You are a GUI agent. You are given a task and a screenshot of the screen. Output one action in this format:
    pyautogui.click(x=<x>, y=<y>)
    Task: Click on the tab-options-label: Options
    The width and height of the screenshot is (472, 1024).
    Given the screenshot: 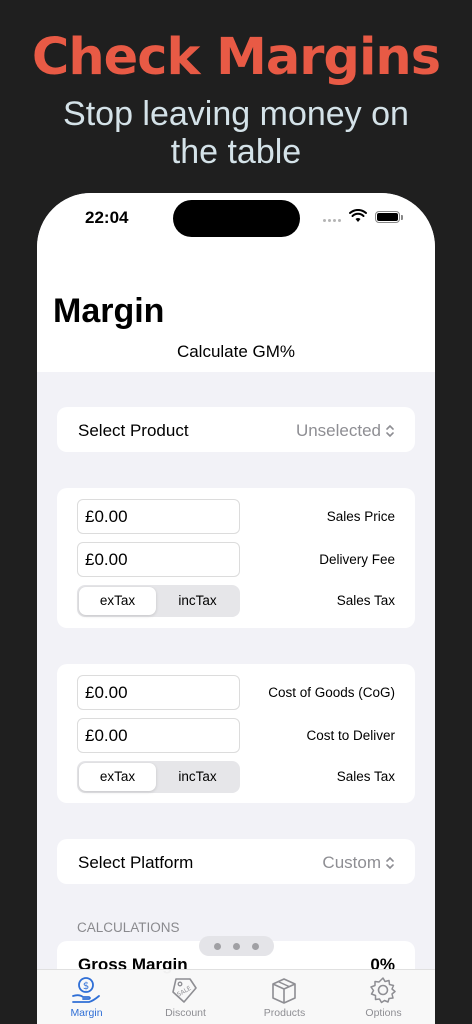 What is the action you would take?
    pyautogui.click(x=383, y=1013)
    